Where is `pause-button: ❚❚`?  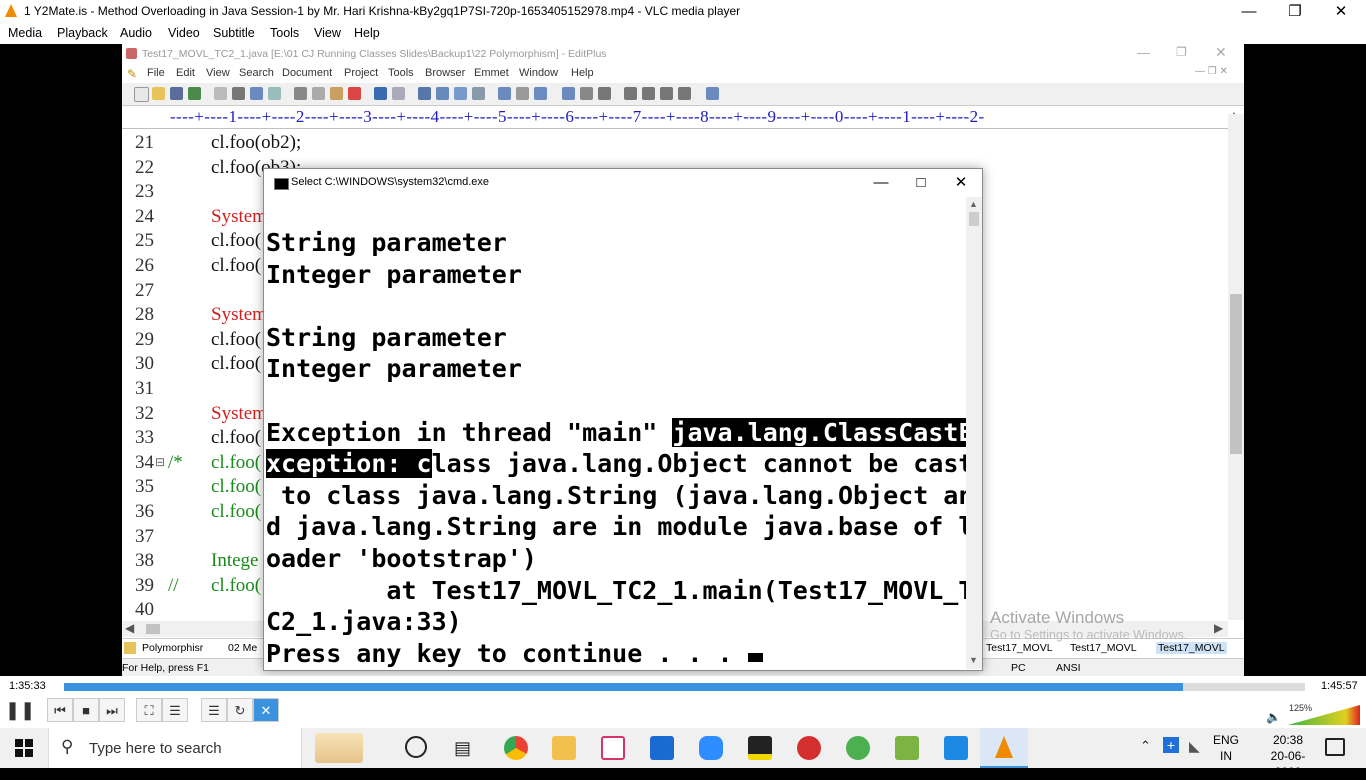
pause-button: ❚❚ is located at coordinates (20, 710).